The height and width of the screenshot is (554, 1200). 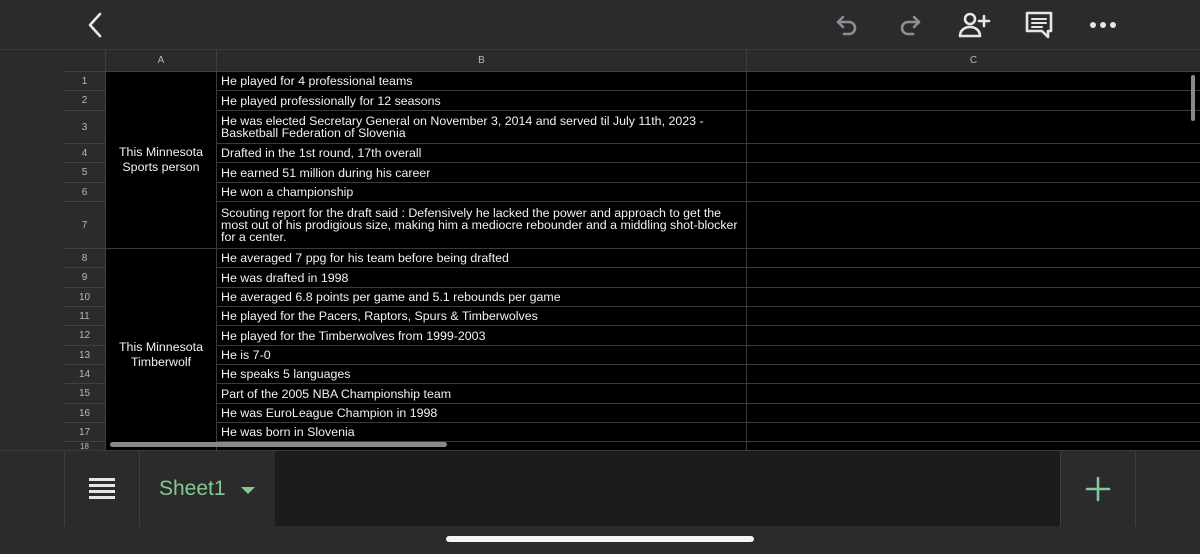 I want to click on select-all-corner, so click(x=85, y=61).